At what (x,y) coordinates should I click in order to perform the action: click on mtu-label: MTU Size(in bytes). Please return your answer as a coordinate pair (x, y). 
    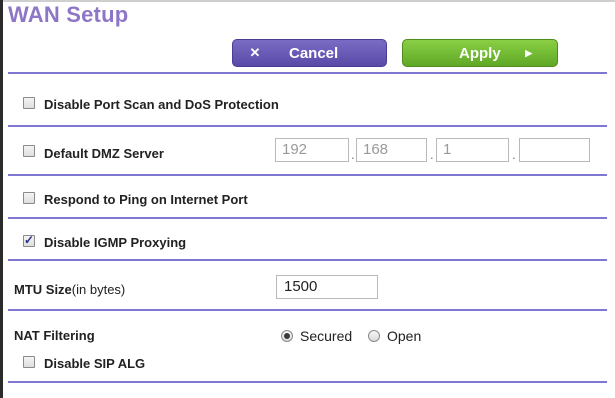
    Looking at the image, I should click on (69, 289).